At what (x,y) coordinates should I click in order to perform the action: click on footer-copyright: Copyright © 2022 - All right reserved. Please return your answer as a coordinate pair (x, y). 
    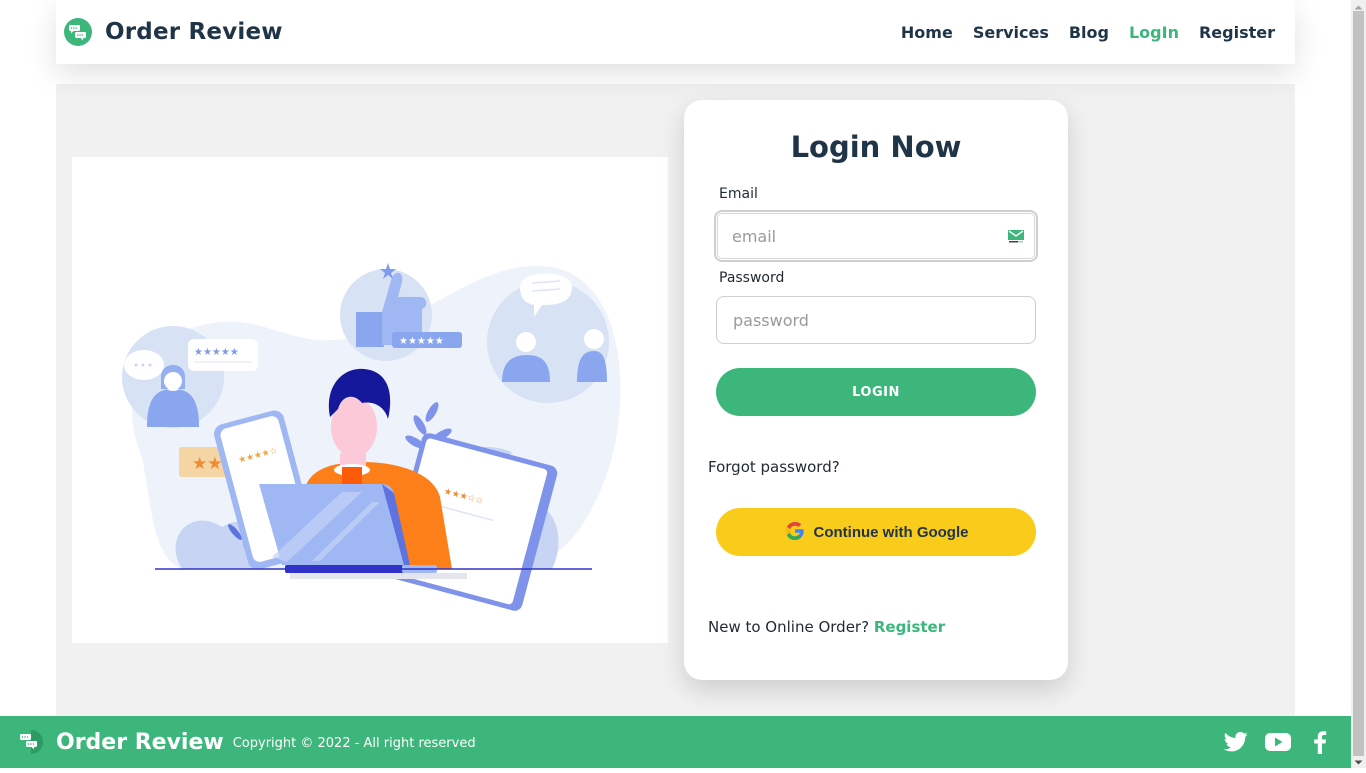
    Looking at the image, I should click on (354, 743).